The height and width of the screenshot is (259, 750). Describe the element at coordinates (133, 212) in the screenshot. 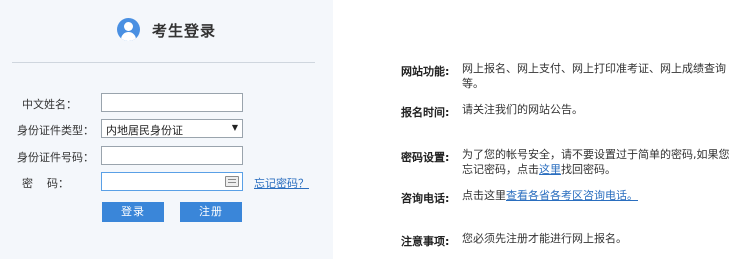

I see `login-button: 登录` at that location.